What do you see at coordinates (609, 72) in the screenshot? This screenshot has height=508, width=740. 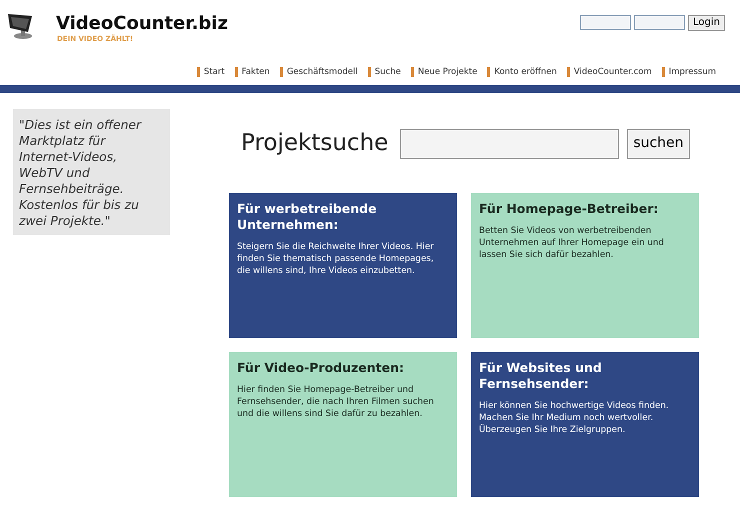 I see `nav-link: VideoCounter.com` at bounding box center [609, 72].